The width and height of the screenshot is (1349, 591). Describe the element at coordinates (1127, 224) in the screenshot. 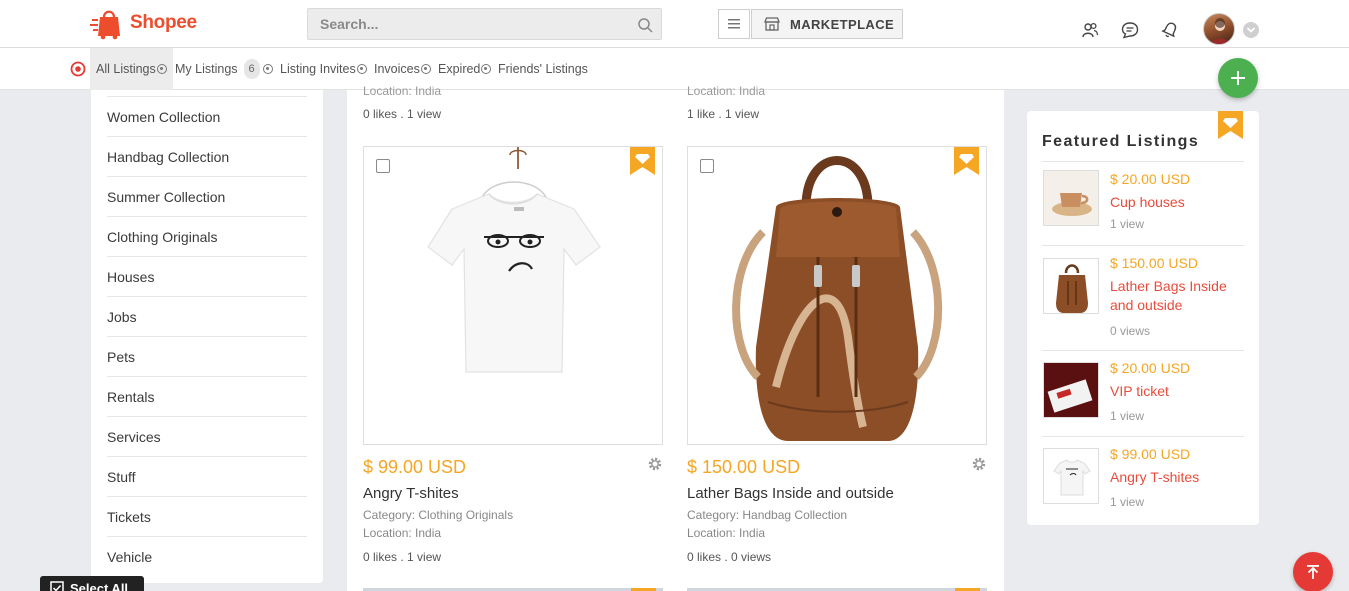

I see `featured-views: 1 view` at that location.